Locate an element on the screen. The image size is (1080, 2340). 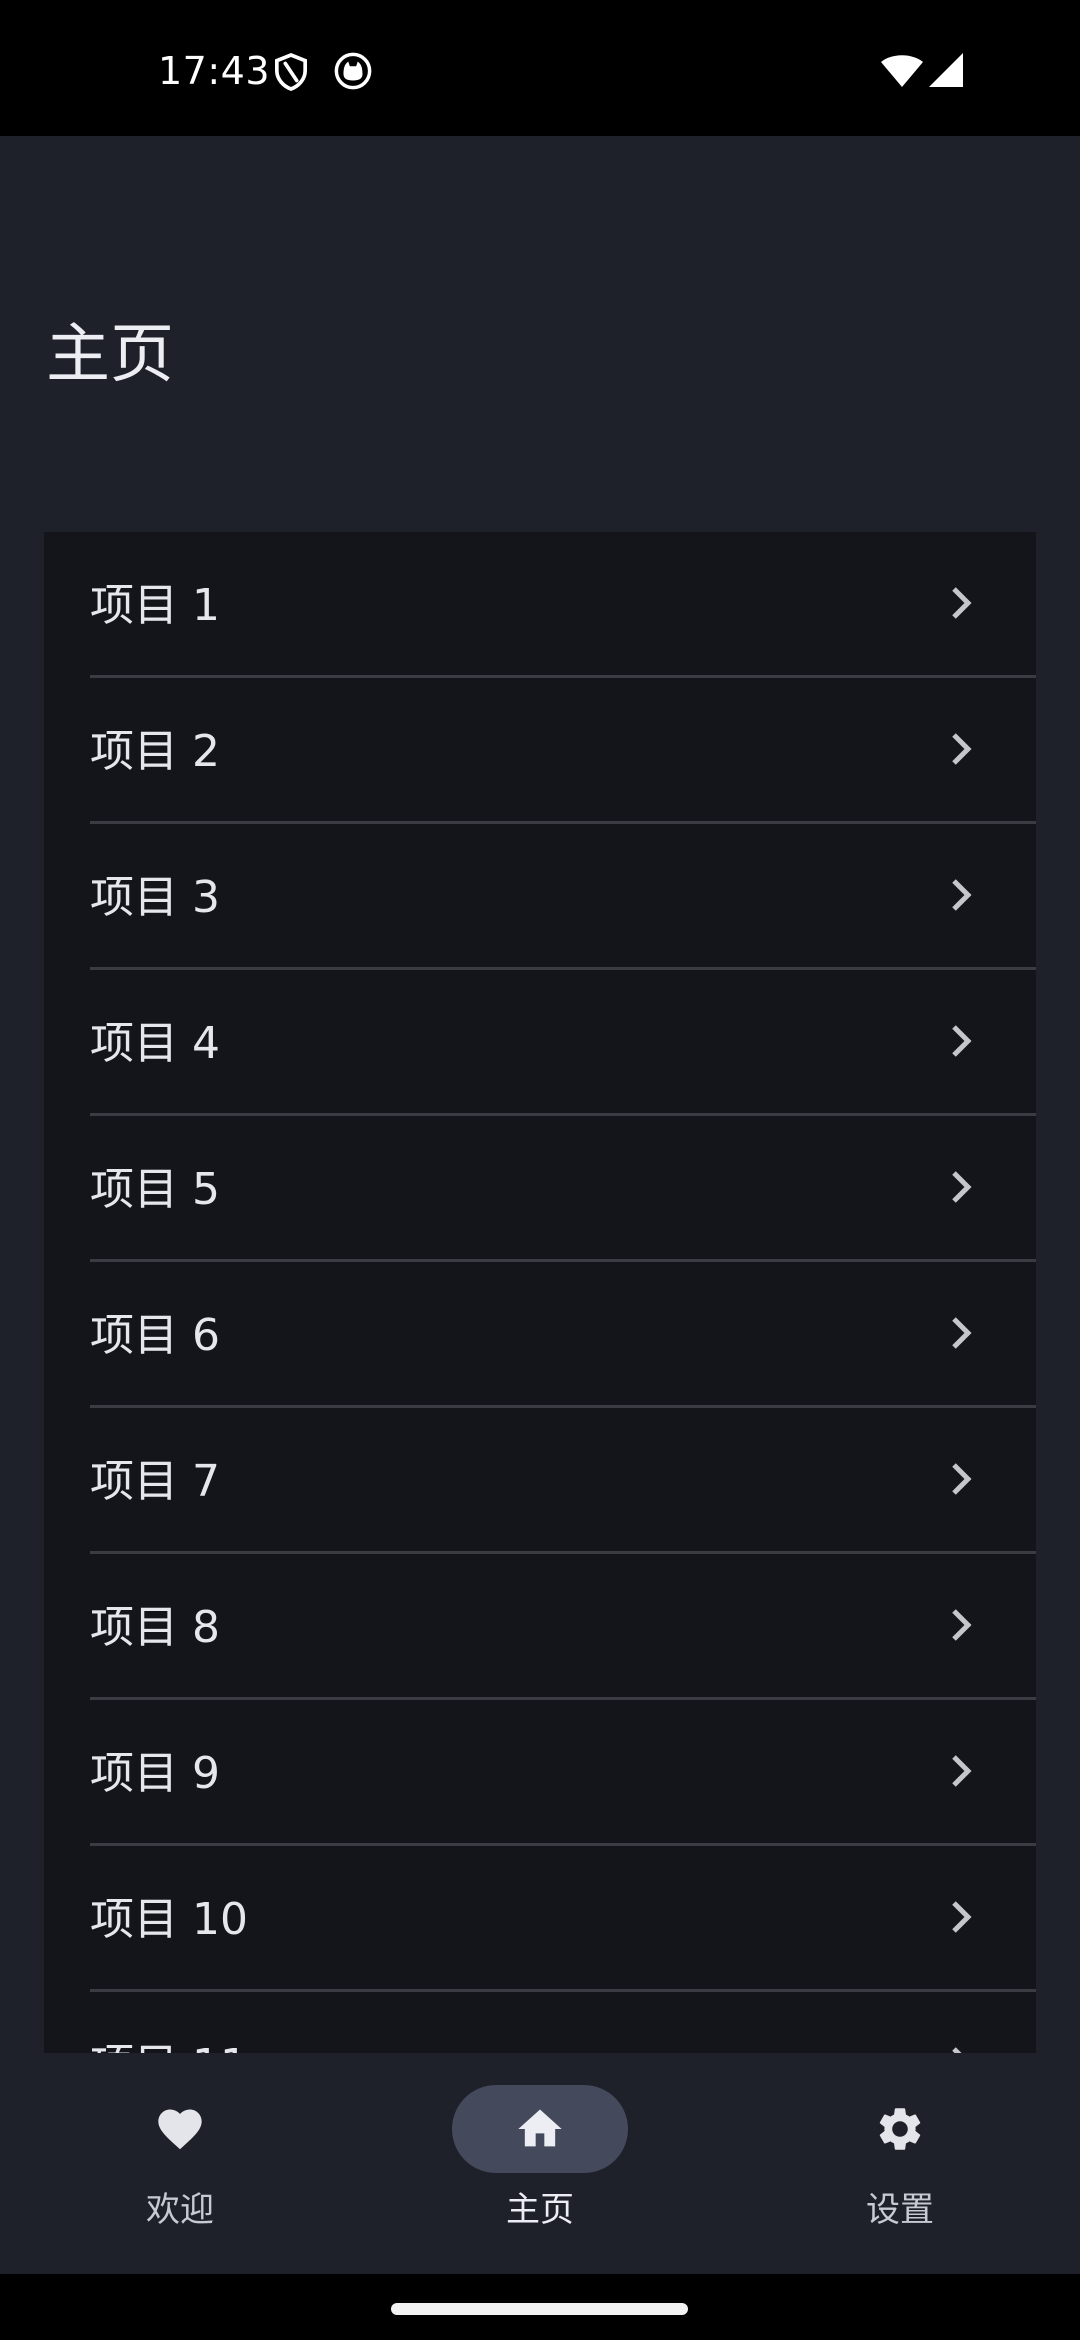
nav-label: 设置 is located at coordinates (900, 2210).